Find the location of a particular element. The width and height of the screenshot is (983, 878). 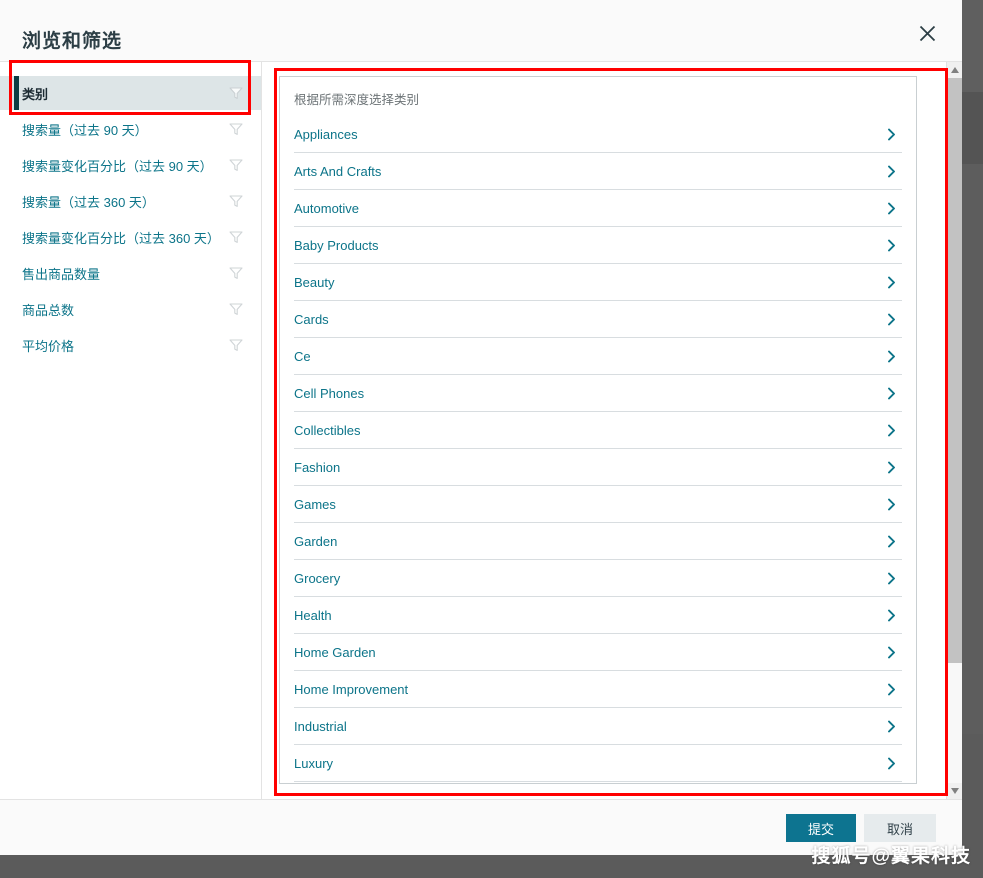

sidebar-item-4: 搜索量变化百分比（过去 360 天） is located at coordinates (130, 237).